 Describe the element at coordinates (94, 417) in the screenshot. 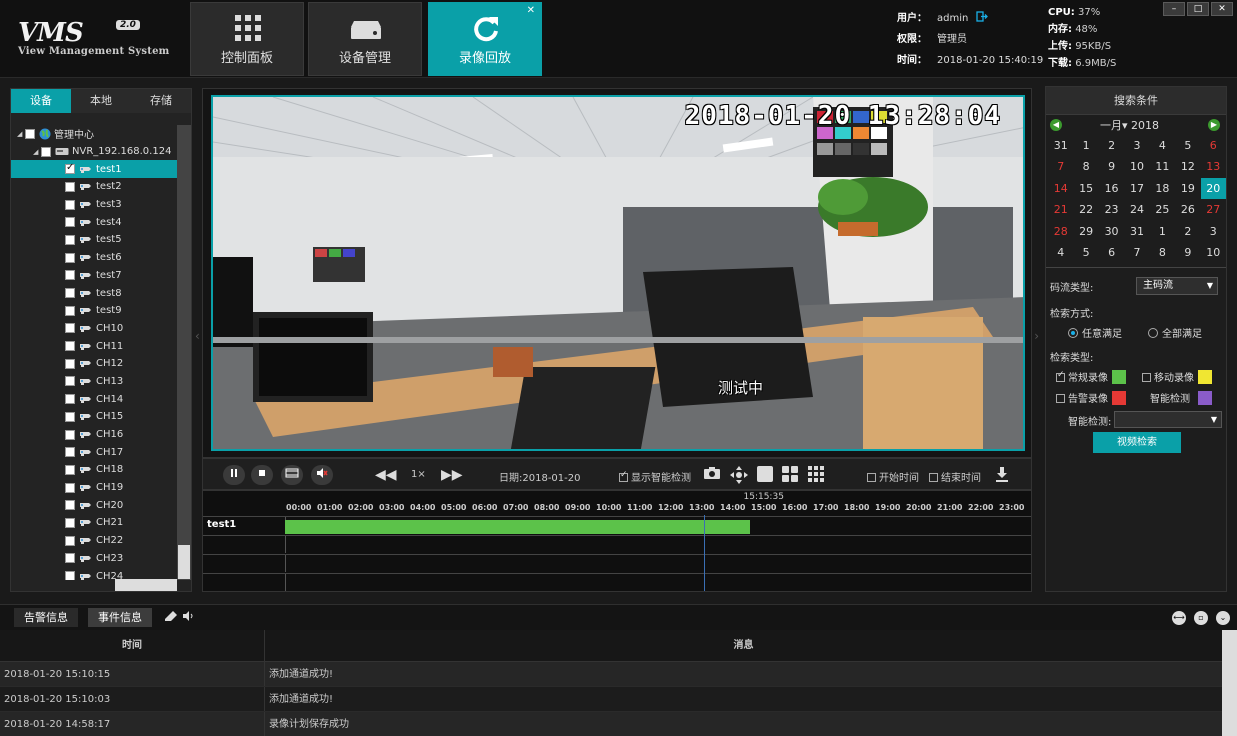

I see `tree-channel-item: CH15` at that location.